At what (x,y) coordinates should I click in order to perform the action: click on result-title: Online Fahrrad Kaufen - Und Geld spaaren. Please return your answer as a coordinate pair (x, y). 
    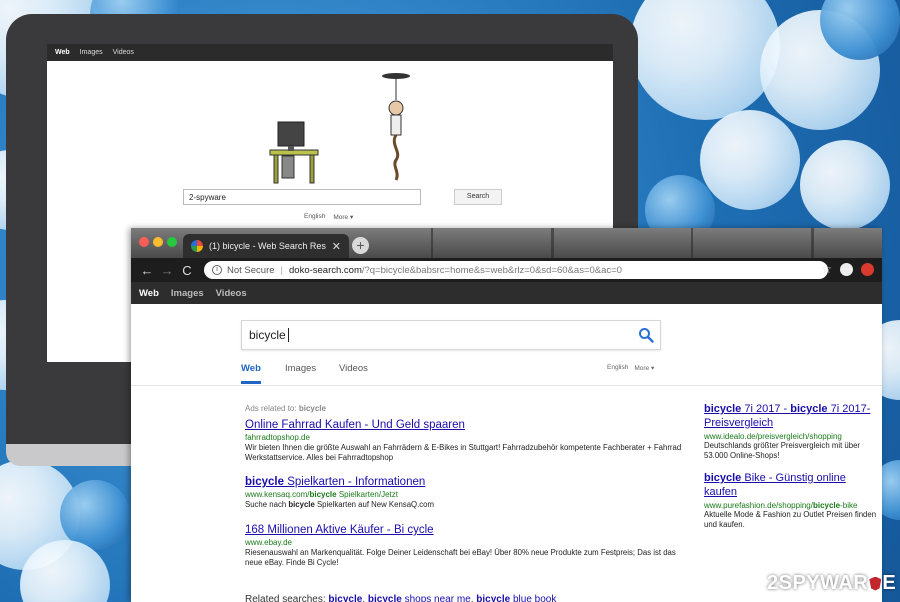
    Looking at the image, I should click on (465, 425).